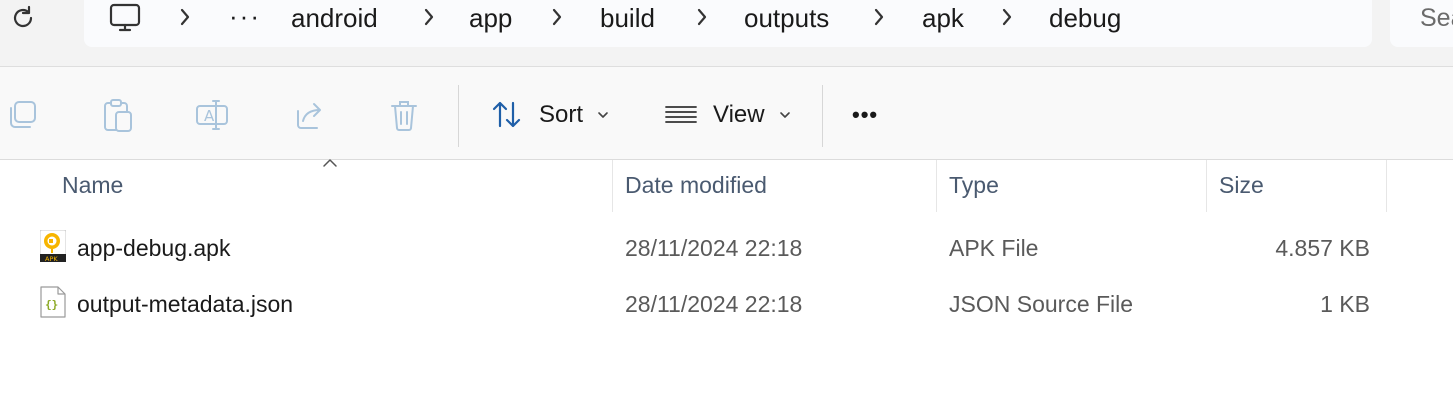 The width and height of the screenshot is (1453, 405). Describe the element at coordinates (786, 18) in the screenshot. I see `breadcrumb-outputs: outputs` at that location.